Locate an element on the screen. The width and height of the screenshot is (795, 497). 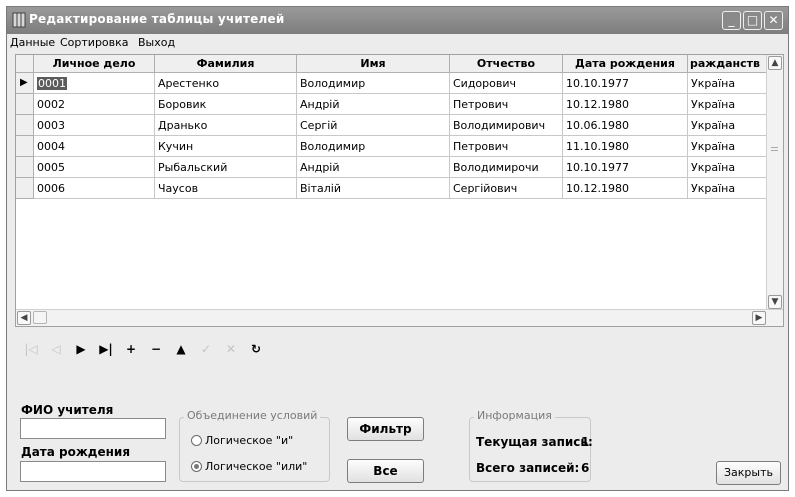
vertical-scrollbar: ▲ ▼ is located at coordinates (774, 182).